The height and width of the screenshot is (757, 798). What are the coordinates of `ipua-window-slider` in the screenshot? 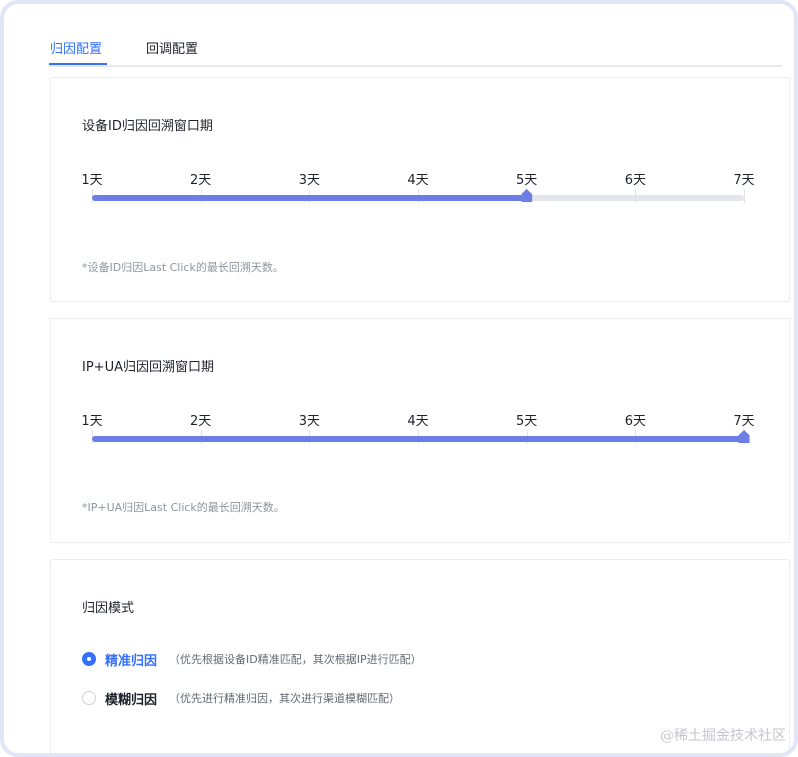 It's located at (421, 437).